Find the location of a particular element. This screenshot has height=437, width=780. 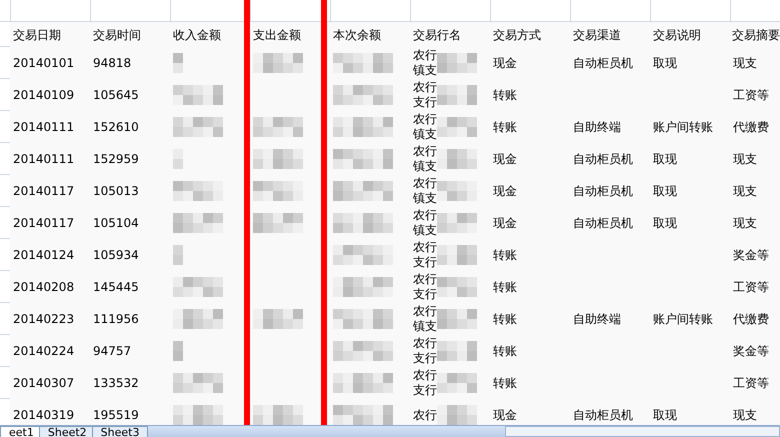

table-cell-text: 133532 is located at coordinates (116, 383).